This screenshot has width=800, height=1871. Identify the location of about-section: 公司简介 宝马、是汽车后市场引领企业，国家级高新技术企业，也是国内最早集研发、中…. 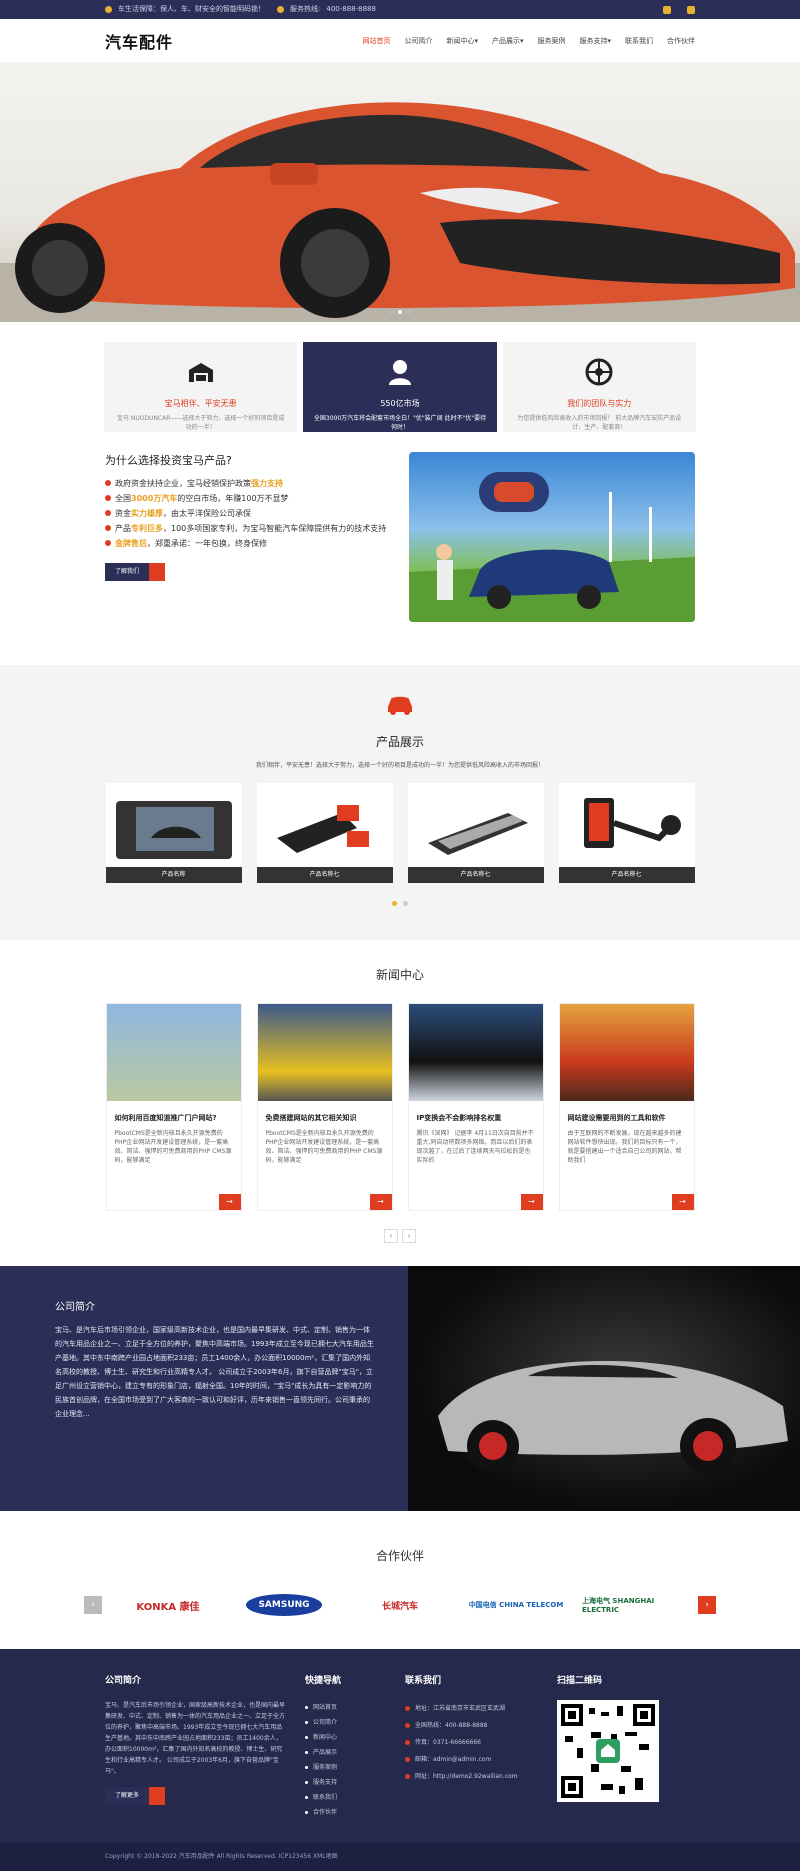
(400, 1388).